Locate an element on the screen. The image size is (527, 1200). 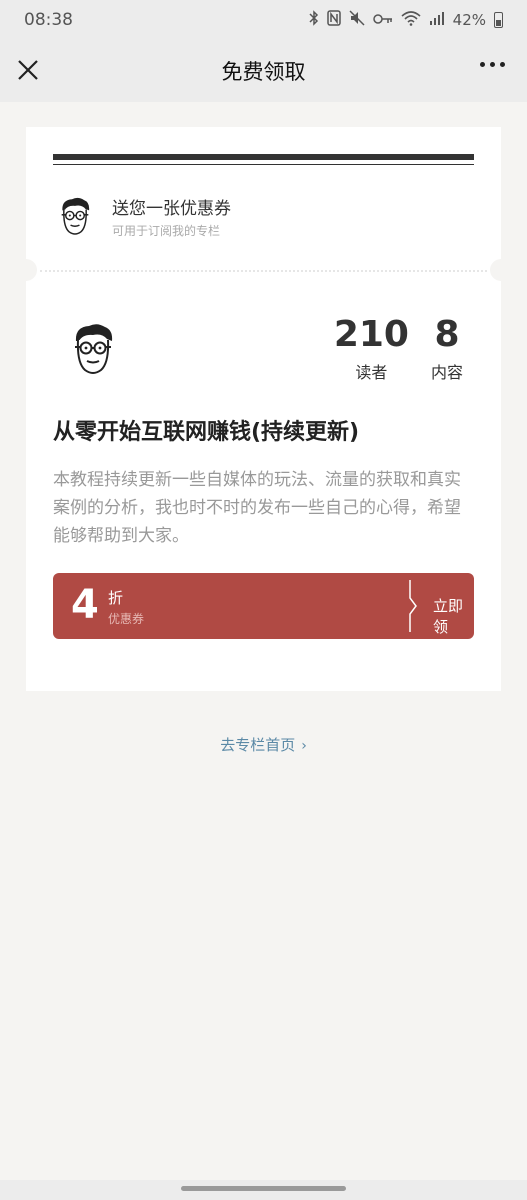
author-avatar-small is located at coordinates (75, 216).